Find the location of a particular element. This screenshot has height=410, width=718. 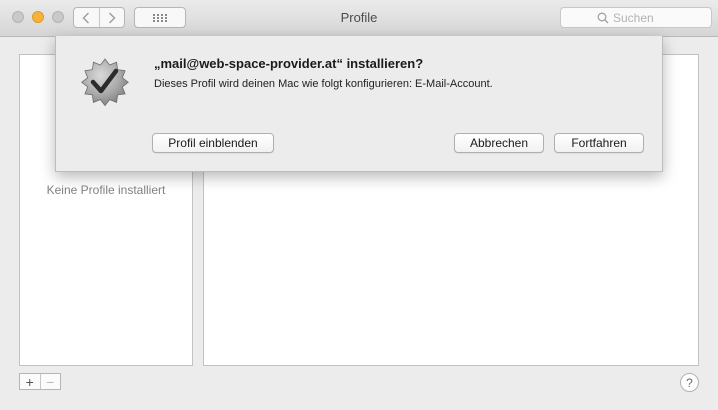

title-bar: Profile Suchen is located at coordinates (359, 18).